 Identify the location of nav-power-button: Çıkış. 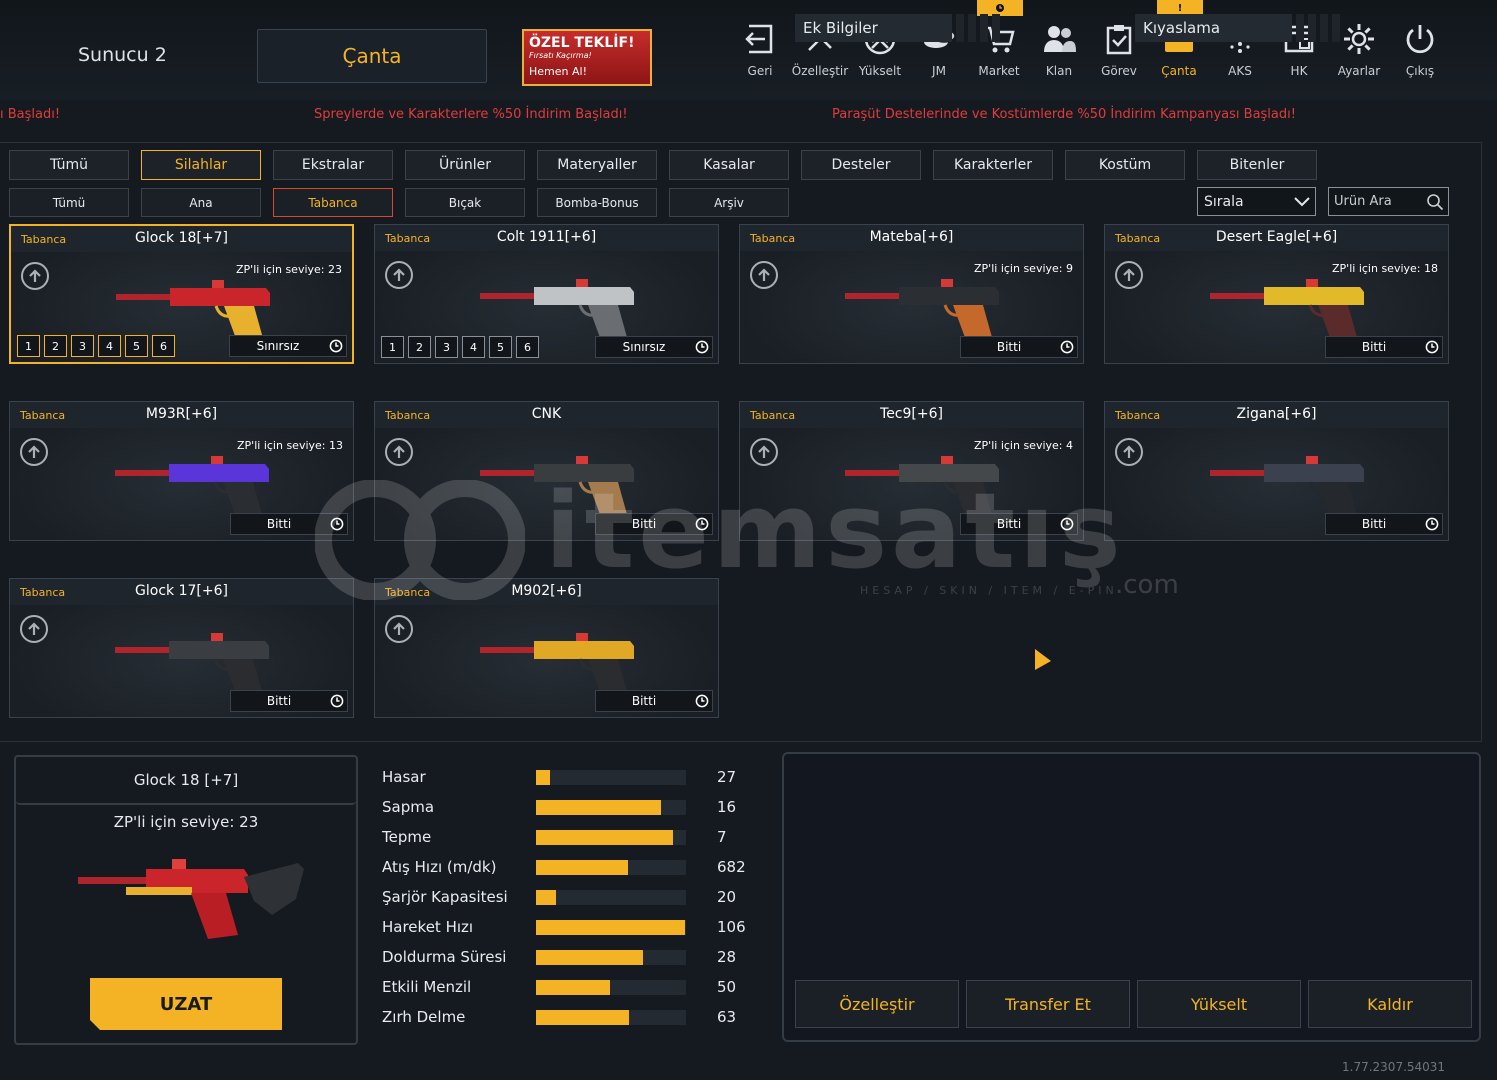
(1420, 53).